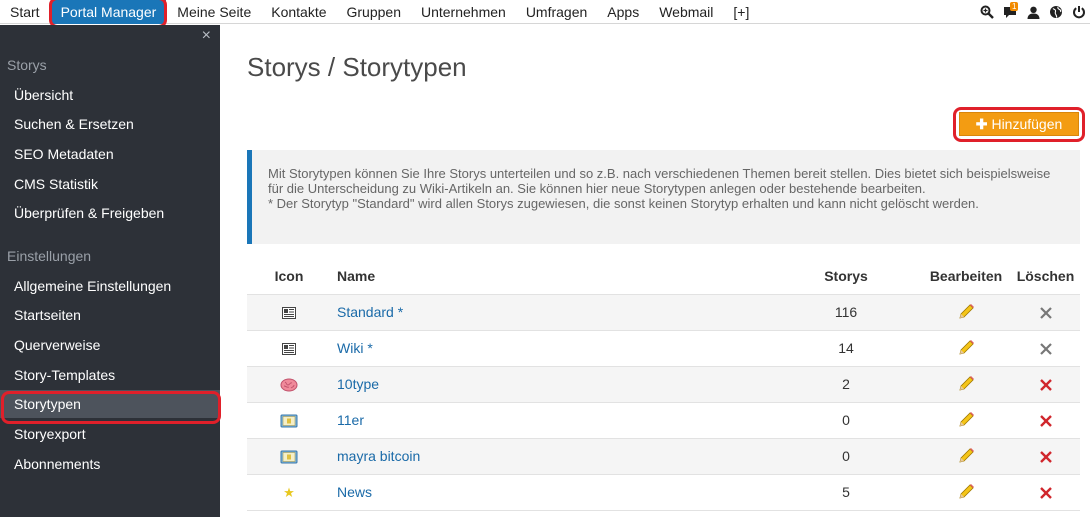 The height and width of the screenshot is (517, 1090). Describe the element at coordinates (25, 12) in the screenshot. I see `nav-start: Start` at that location.